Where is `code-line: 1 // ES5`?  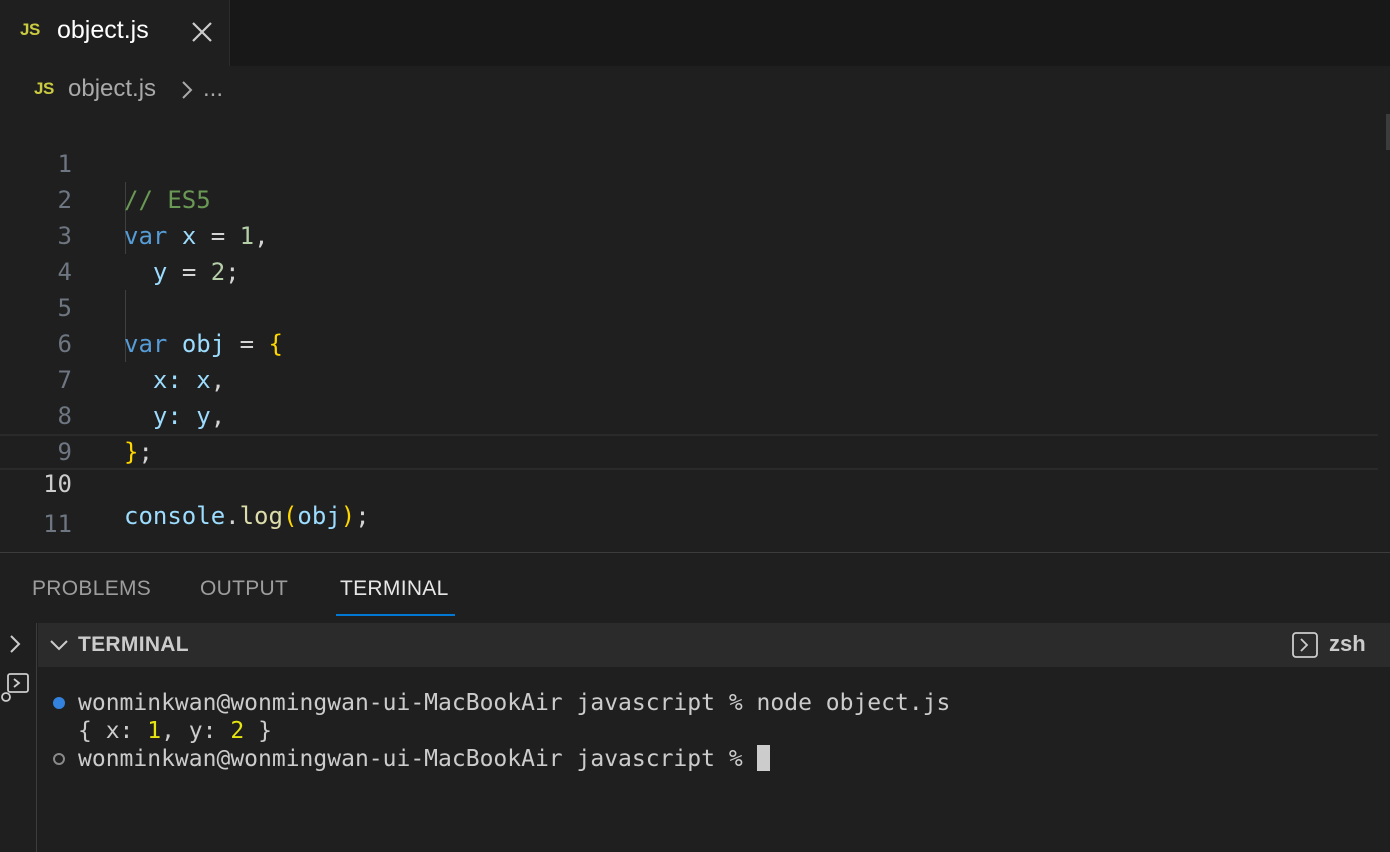
code-line: 1 // ES5 is located at coordinates (689, 162).